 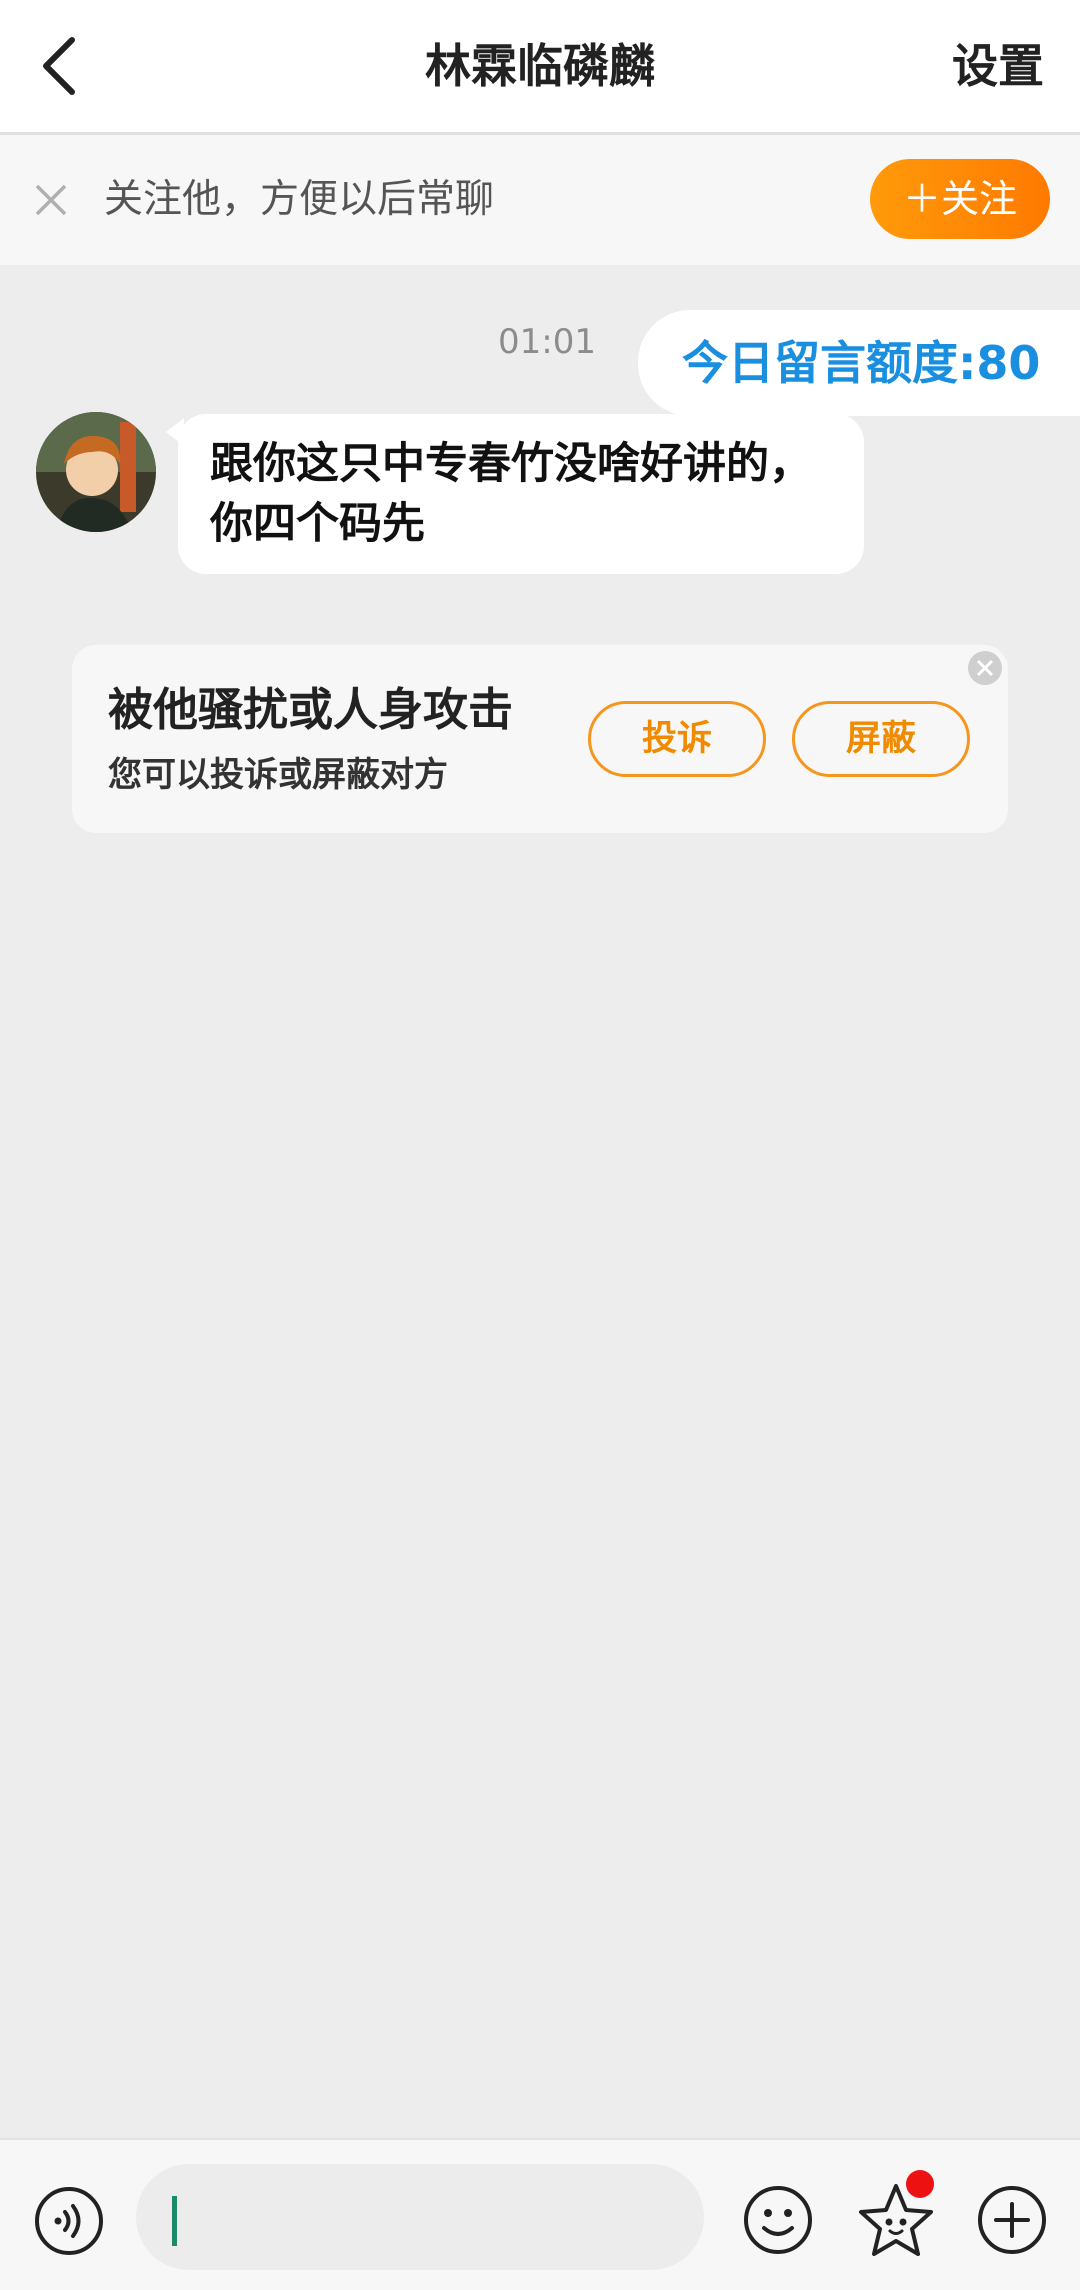 What do you see at coordinates (960, 199) in the screenshot?
I see `follow-button: ＋关注` at bounding box center [960, 199].